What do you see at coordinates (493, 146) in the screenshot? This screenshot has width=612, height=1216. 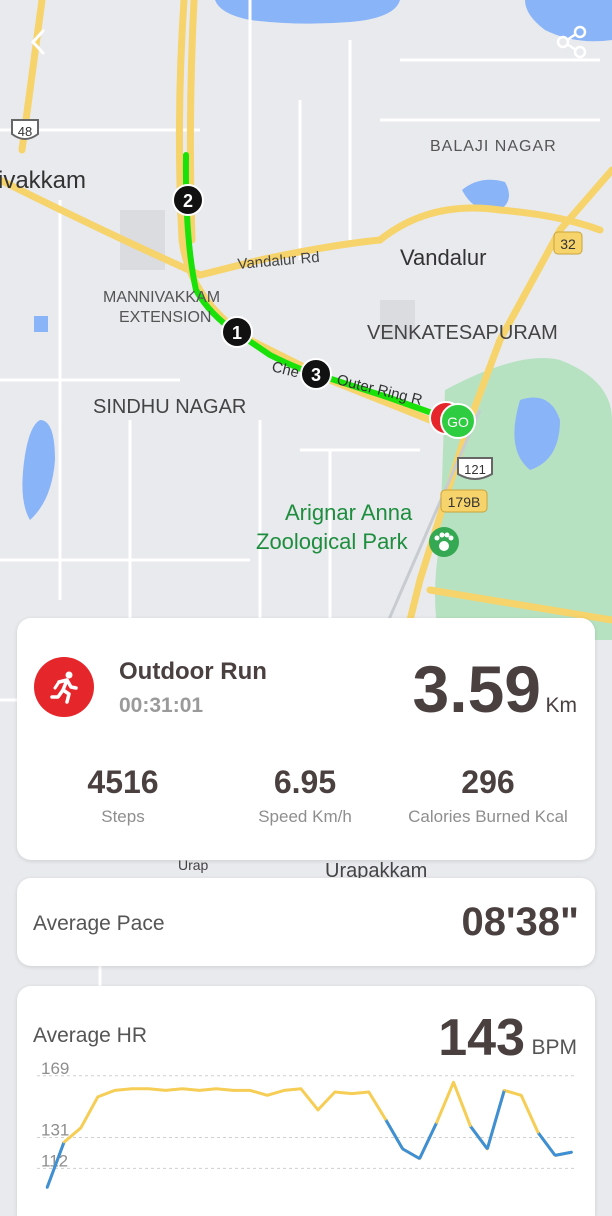 I see `area-label: BALAJI NAGAR` at bounding box center [493, 146].